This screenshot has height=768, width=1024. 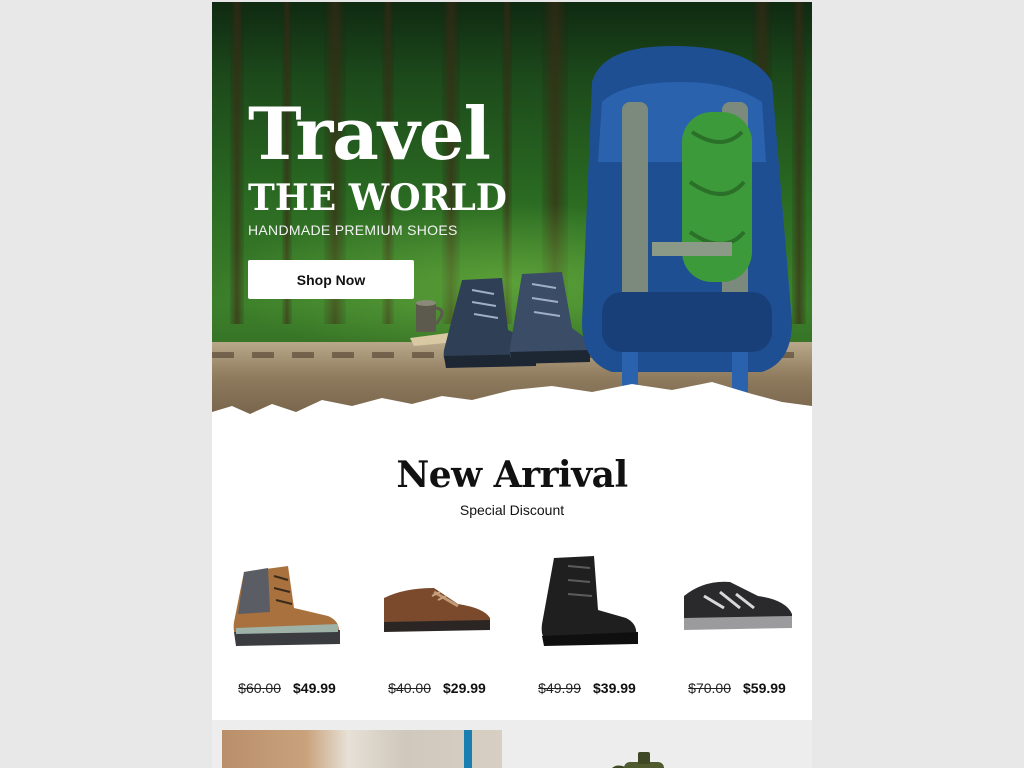 What do you see at coordinates (764, 688) in the screenshot?
I see `sale-price: $59.99` at bounding box center [764, 688].